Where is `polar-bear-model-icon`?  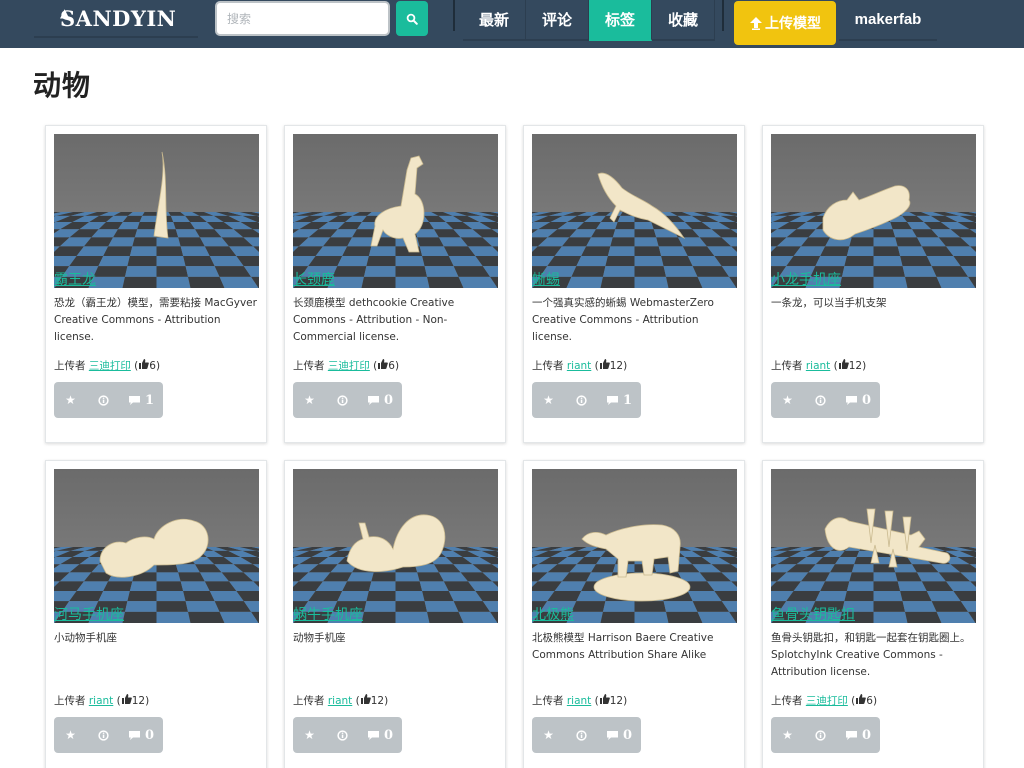
polar-bear-model-icon is located at coordinates (634, 546).